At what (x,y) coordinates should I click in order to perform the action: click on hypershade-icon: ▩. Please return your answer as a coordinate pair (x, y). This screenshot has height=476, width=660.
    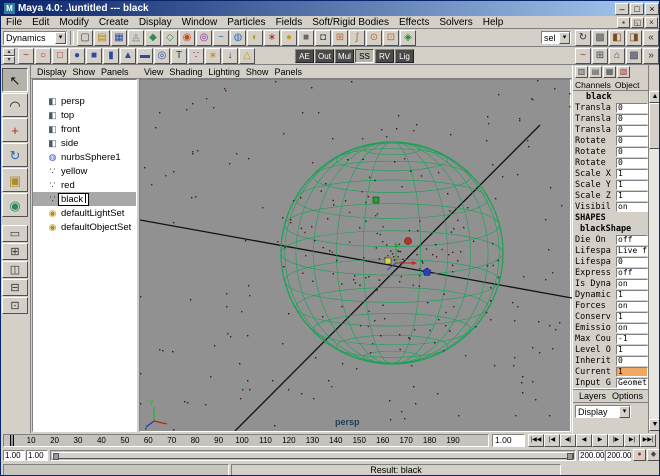
    Looking at the image, I should click on (634, 55).